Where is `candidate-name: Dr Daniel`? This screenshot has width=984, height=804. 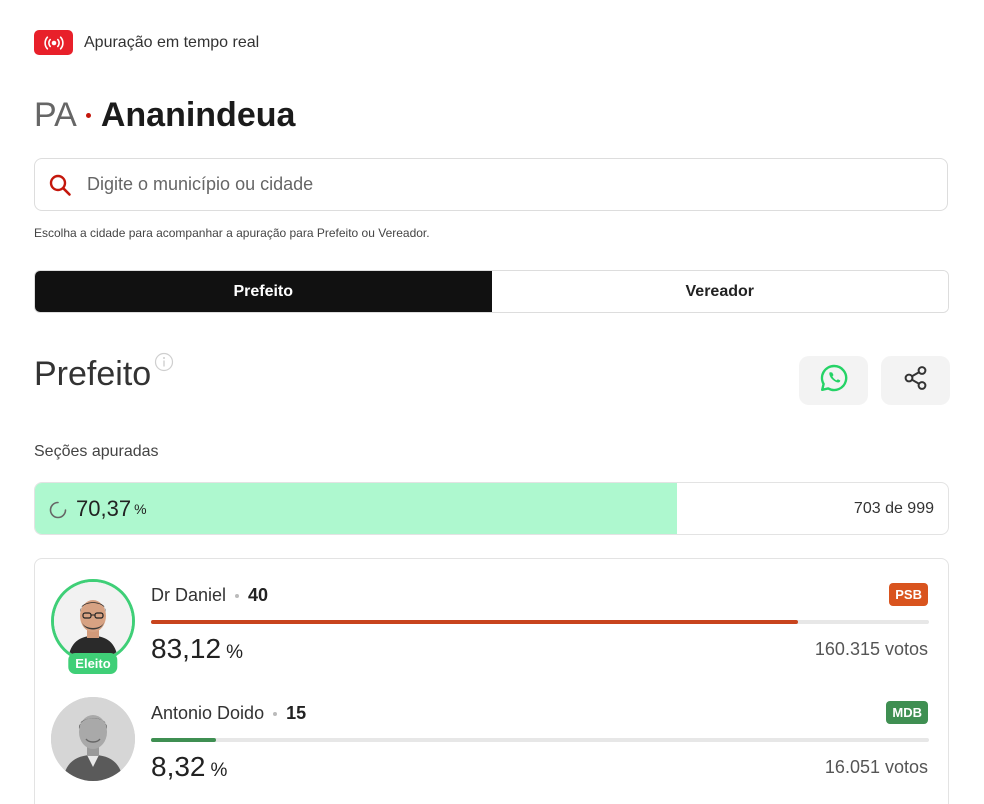
candidate-name: Dr Daniel is located at coordinates (189, 595).